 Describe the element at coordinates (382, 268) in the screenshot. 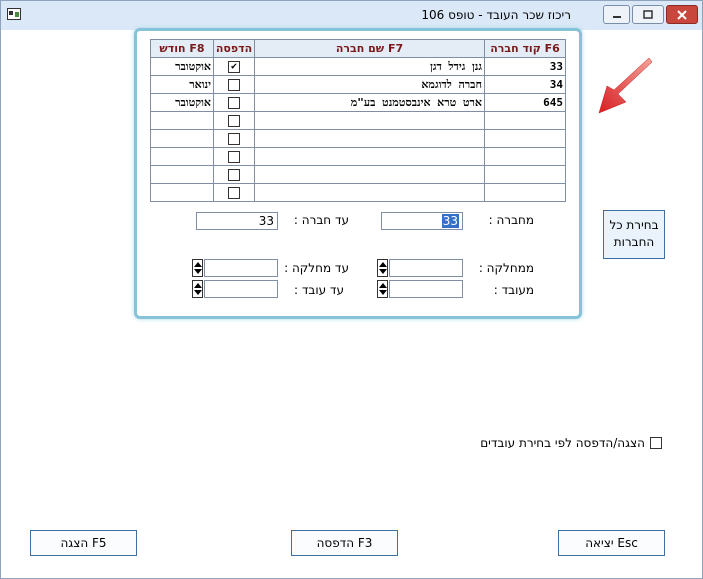

I see `from-department-spinner` at that location.